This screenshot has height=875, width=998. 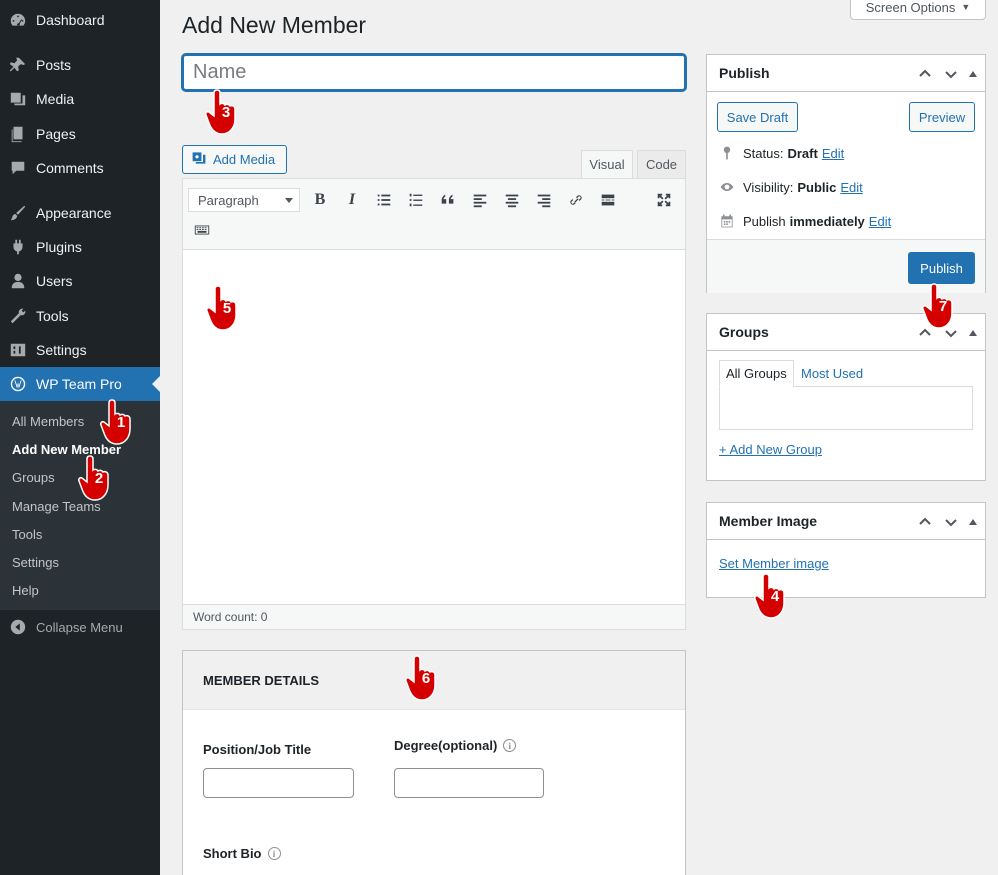 I want to click on member-name-input, so click(x=434, y=72).